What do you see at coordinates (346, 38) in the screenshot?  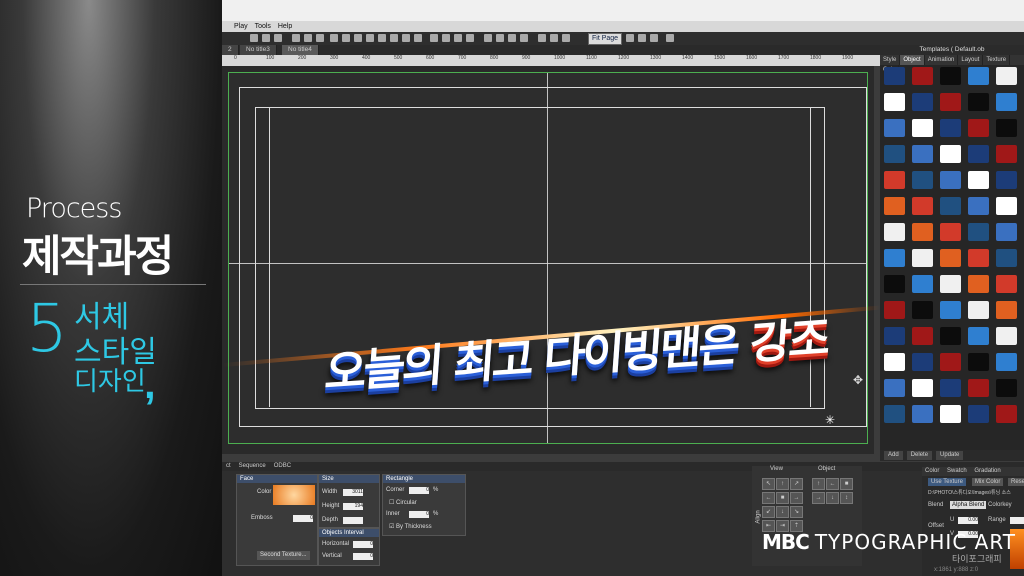 I see `textbox-tool-icon` at bounding box center [346, 38].